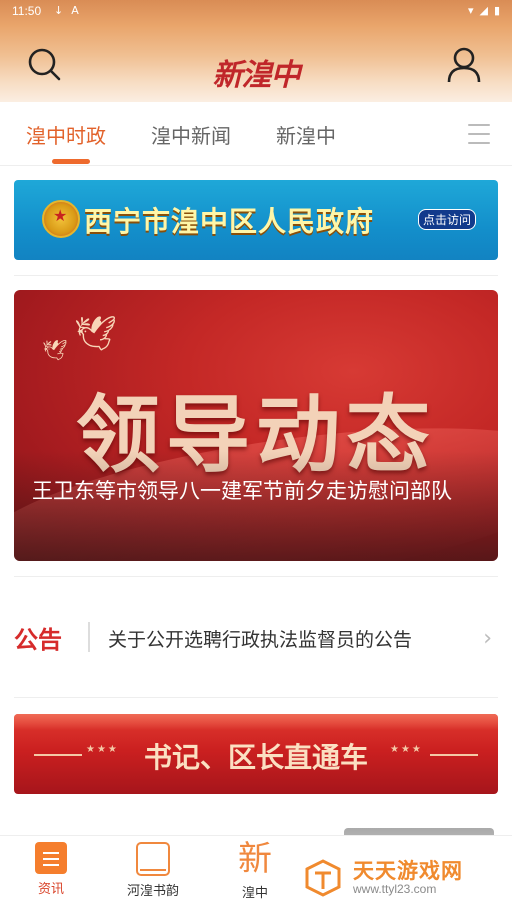  What do you see at coordinates (75, 10) in the screenshot?
I see `notification-app-icon: A` at bounding box center [75, 10].